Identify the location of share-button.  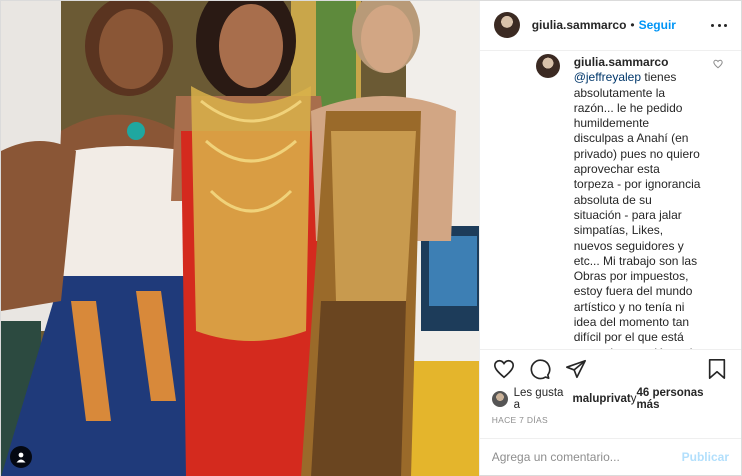
(576, 369).